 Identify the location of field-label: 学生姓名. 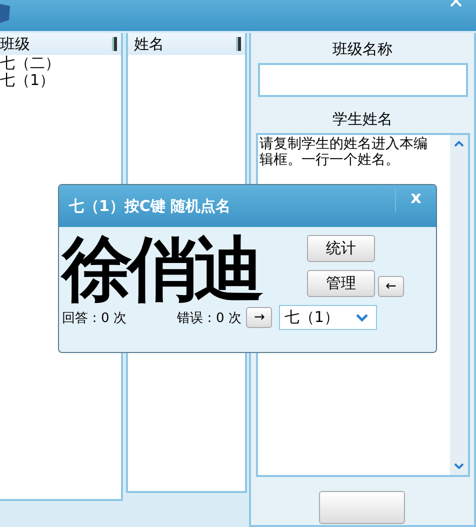
(362, 119).